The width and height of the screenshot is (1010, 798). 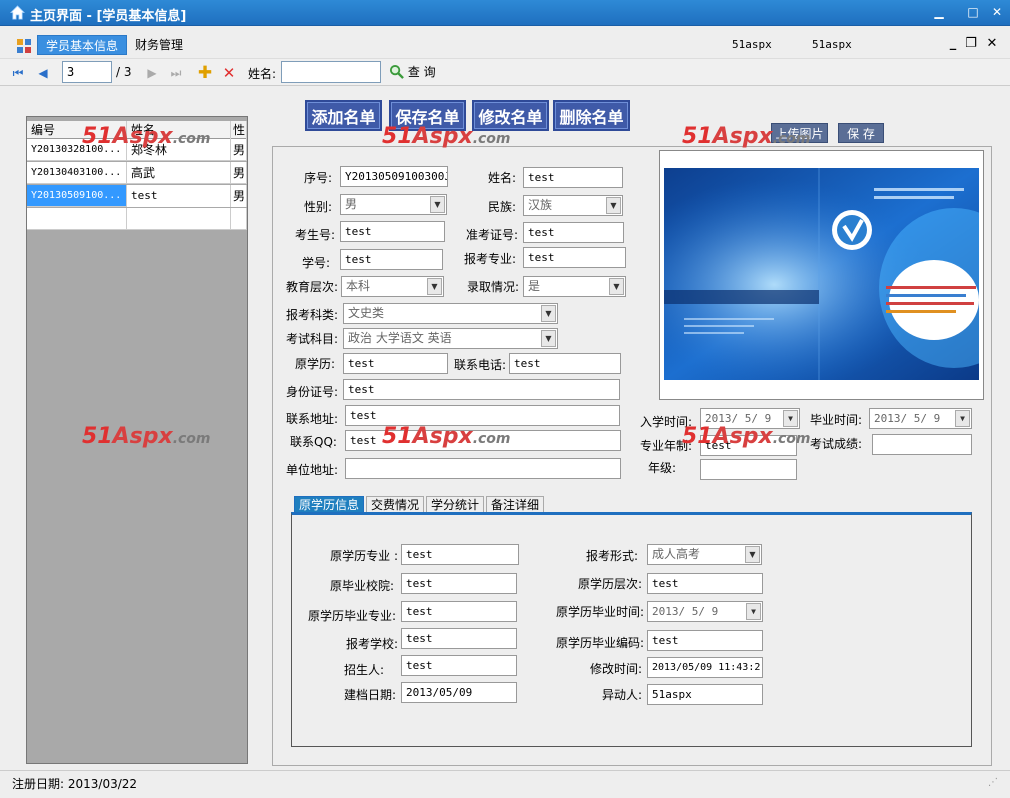 I want to click on name-search-input, so click(x=331, y=72).